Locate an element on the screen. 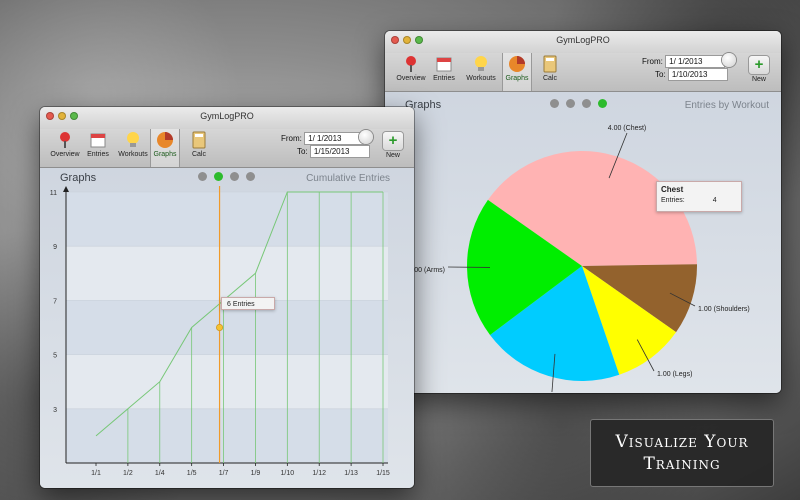 This screenshot has height=500, width=800. to-date-field: 1/10/2013 is located at coordinates (697, 74).